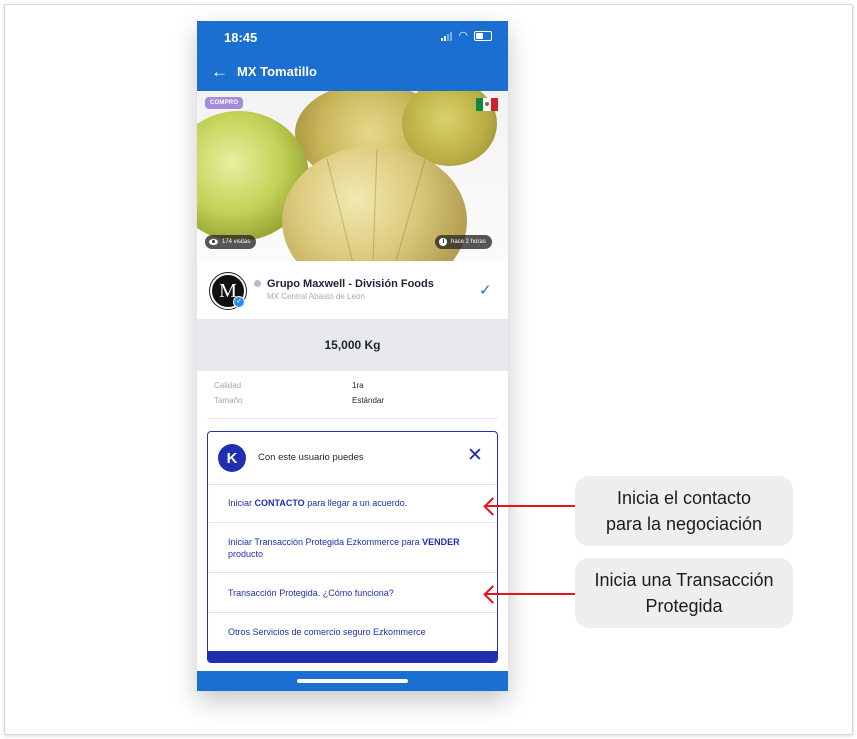  I want to click on annotation-callout: Inicia una Transacción Protegida, so click(684, 593).